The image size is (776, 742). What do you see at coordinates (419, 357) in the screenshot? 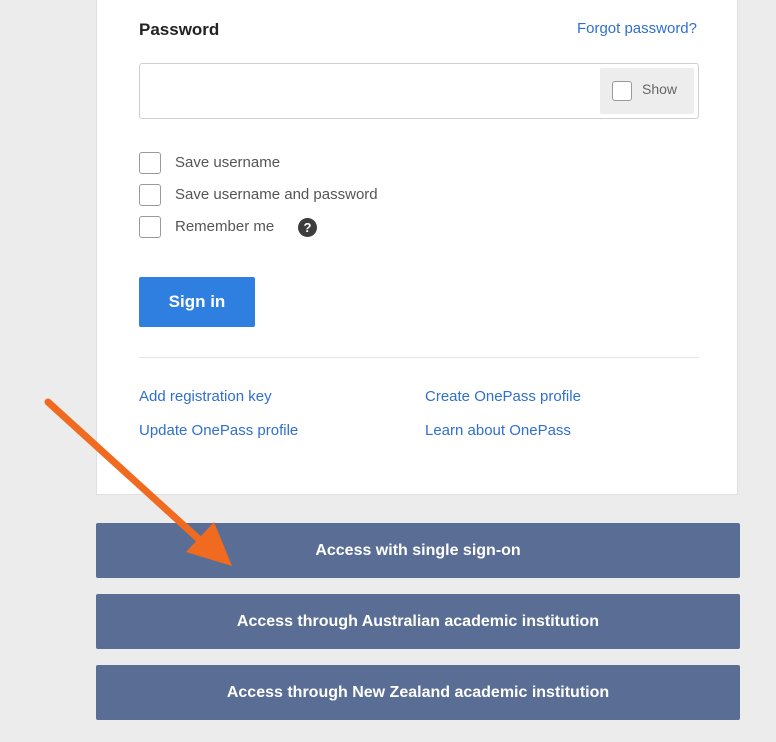
I see `divider` at bounding box center [419, 357].